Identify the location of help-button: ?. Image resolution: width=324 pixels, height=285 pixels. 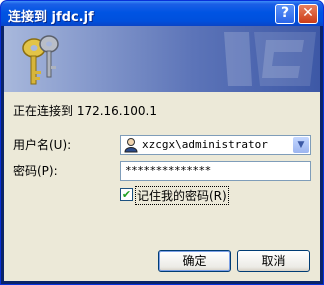
(285, 14).